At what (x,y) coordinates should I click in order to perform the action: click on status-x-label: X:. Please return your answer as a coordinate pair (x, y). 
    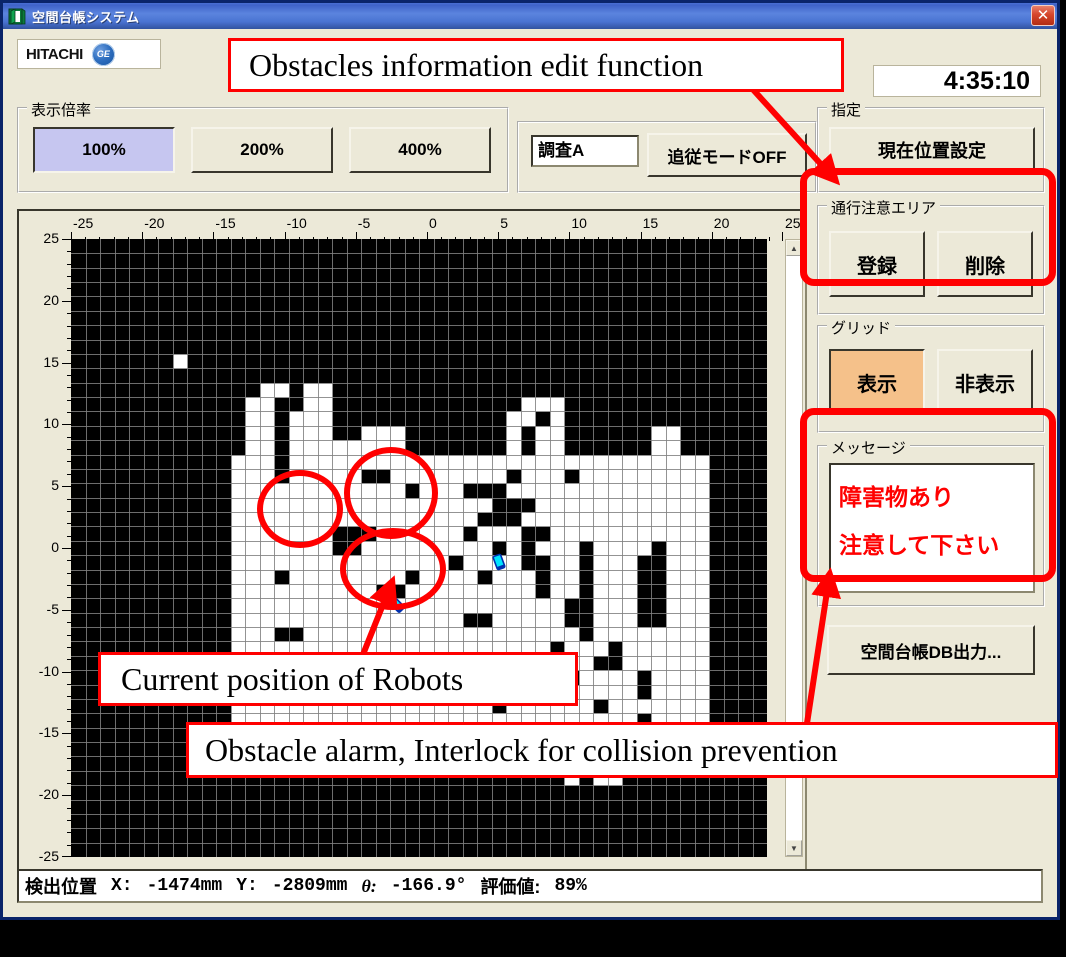
    Looking at the image, I should click on (122, 886).